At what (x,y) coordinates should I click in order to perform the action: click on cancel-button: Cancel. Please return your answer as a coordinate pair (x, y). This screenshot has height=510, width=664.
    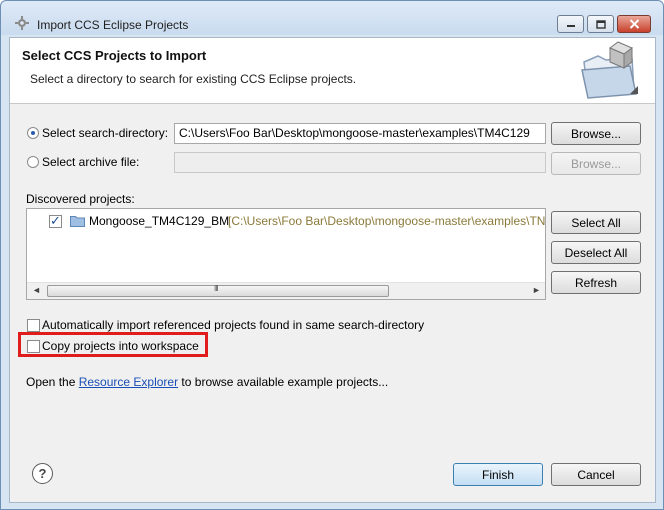
    Looking at the image, I should click on (596, 474).